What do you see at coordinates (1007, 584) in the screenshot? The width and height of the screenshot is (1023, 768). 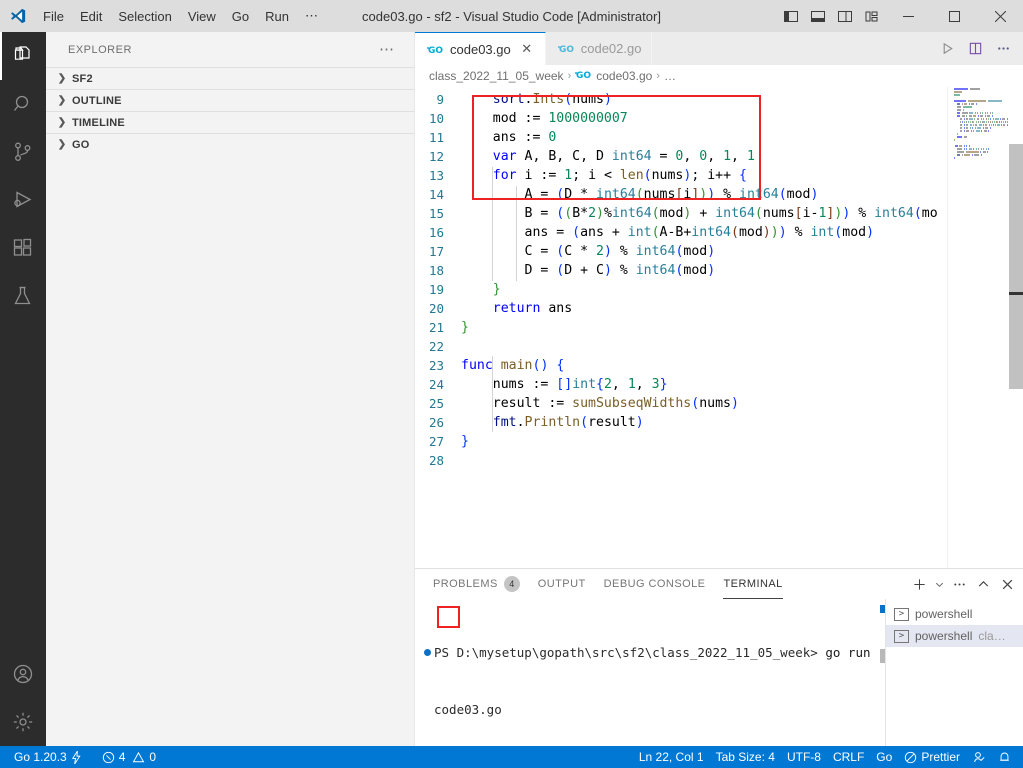 I see `close-panel-button` at bounding box center [1007, 584].